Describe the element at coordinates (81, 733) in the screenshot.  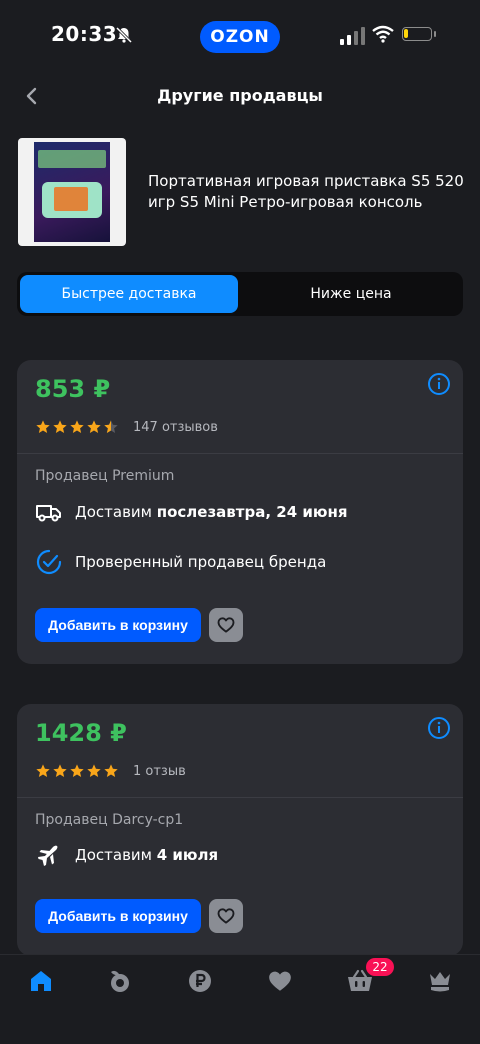
I see `offer-price: 1428 ₽` at that location.